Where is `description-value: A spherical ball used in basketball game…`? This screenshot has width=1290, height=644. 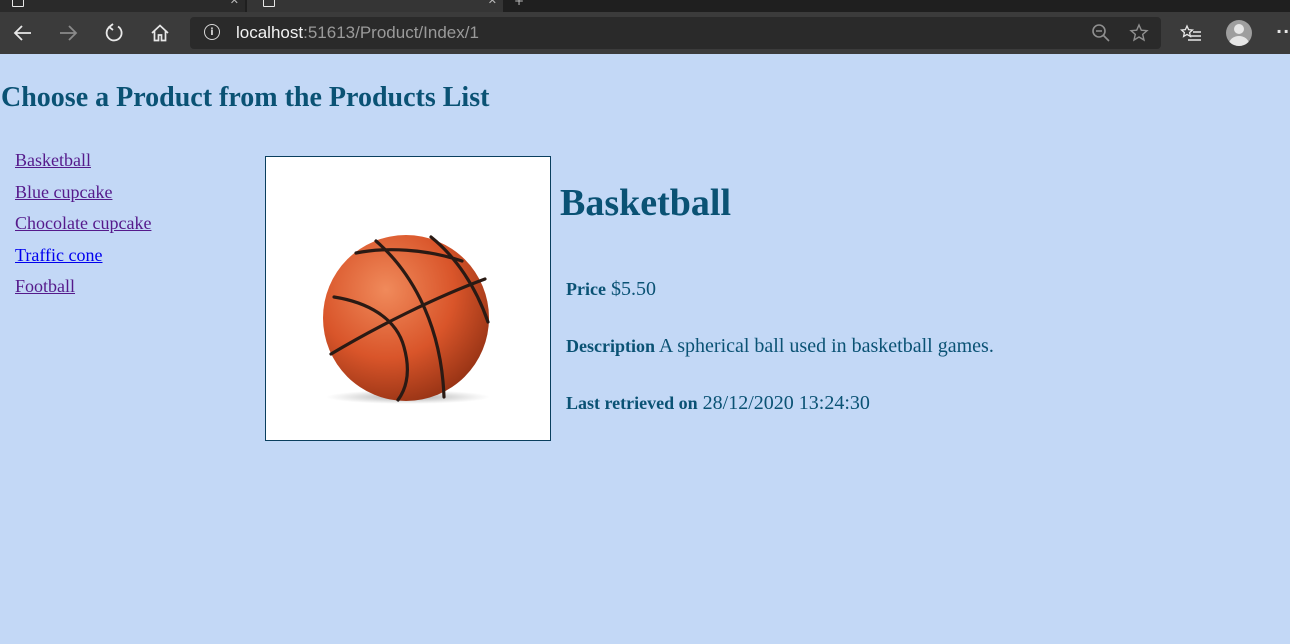 description-value: A spherical ball used in basketball game… is located at coordinates (826, 346).